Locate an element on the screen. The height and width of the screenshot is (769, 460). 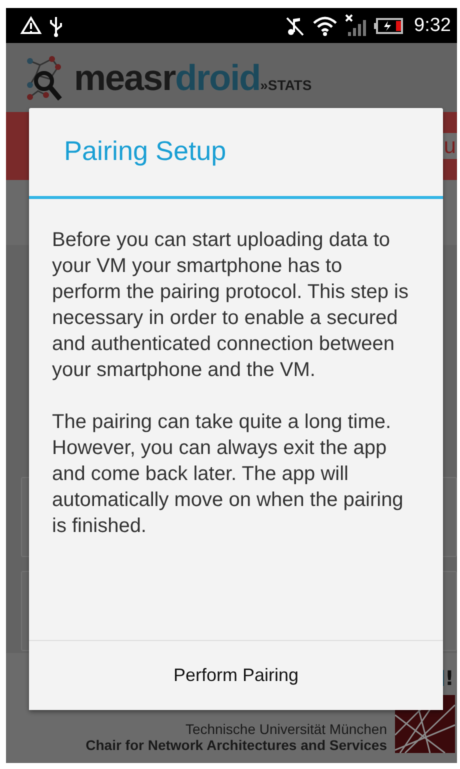
wifi-icon is located at coordinates (325, 25).